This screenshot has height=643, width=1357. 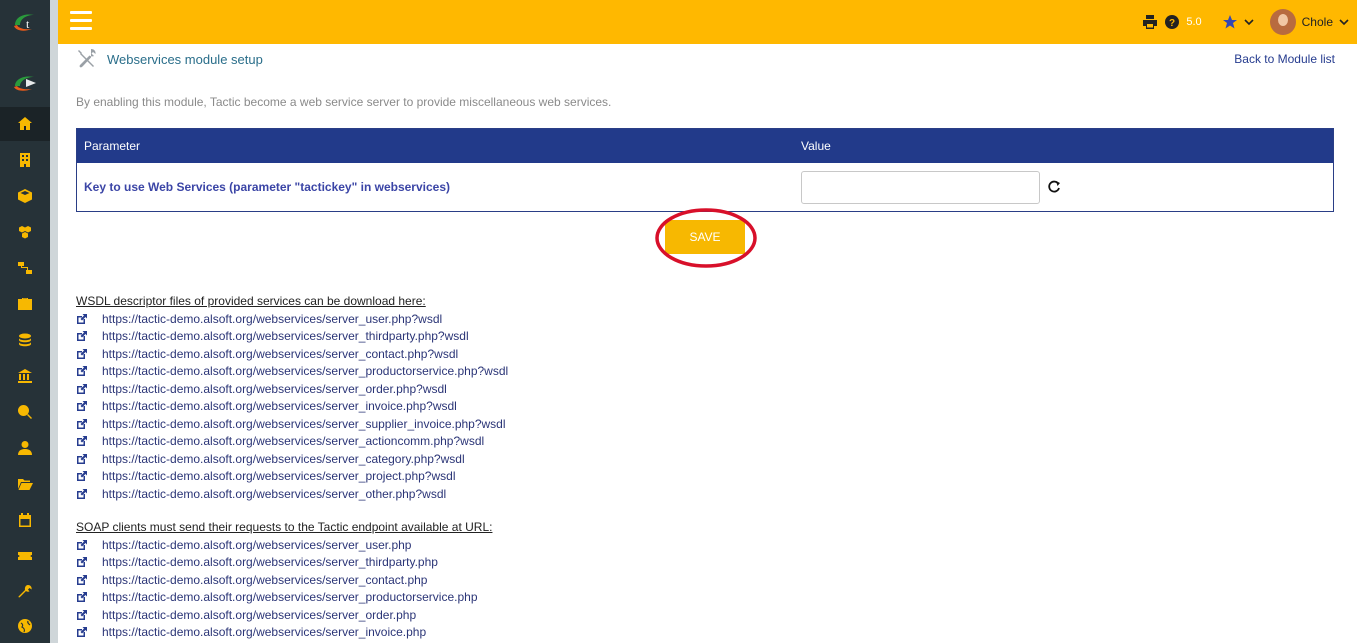 I want to click on app-logo: t, so click(x=25, y=22).